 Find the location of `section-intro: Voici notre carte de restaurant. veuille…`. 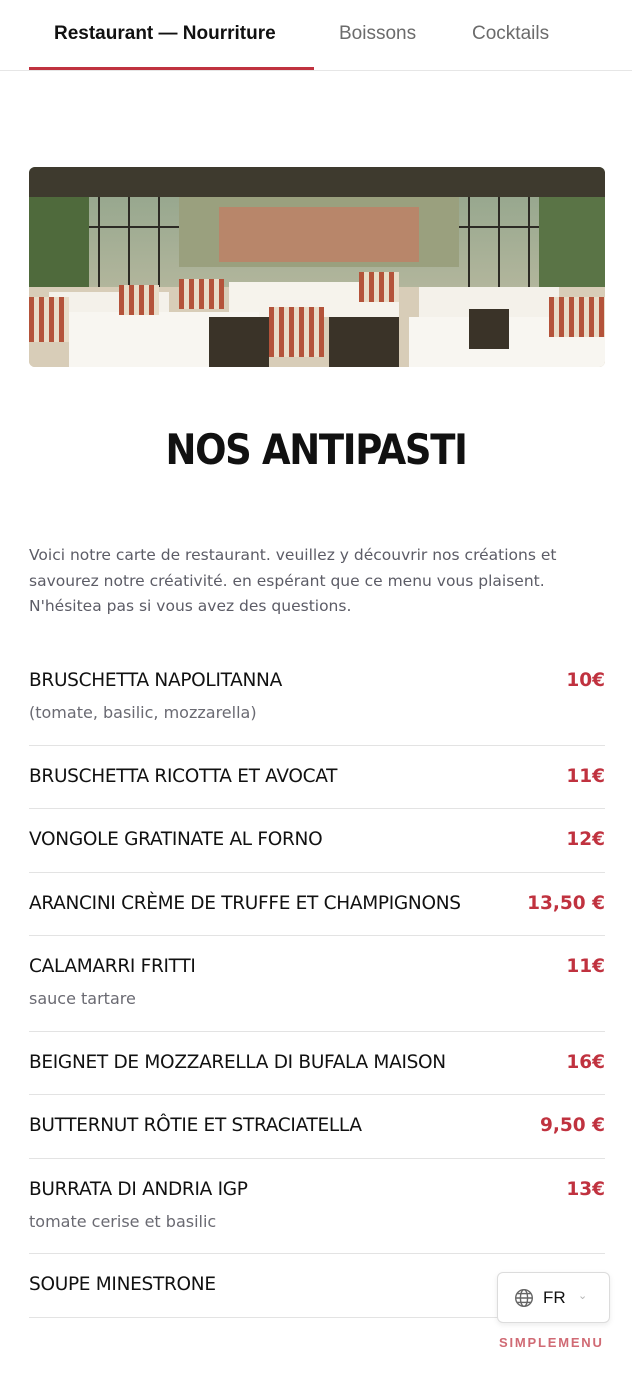

section-intro: Voici notre carte de restaurant. veuille… is located at coordinates (293, 580).